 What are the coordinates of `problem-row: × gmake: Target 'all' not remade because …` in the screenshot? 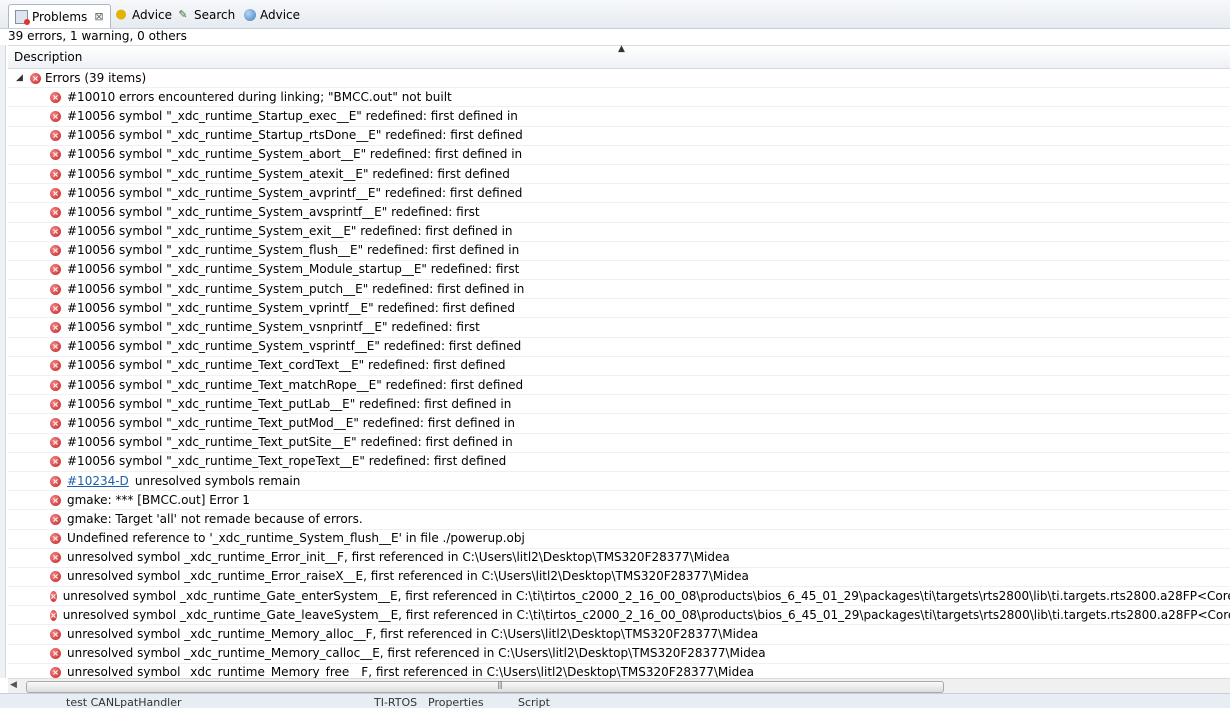 It's located at (619, 520).